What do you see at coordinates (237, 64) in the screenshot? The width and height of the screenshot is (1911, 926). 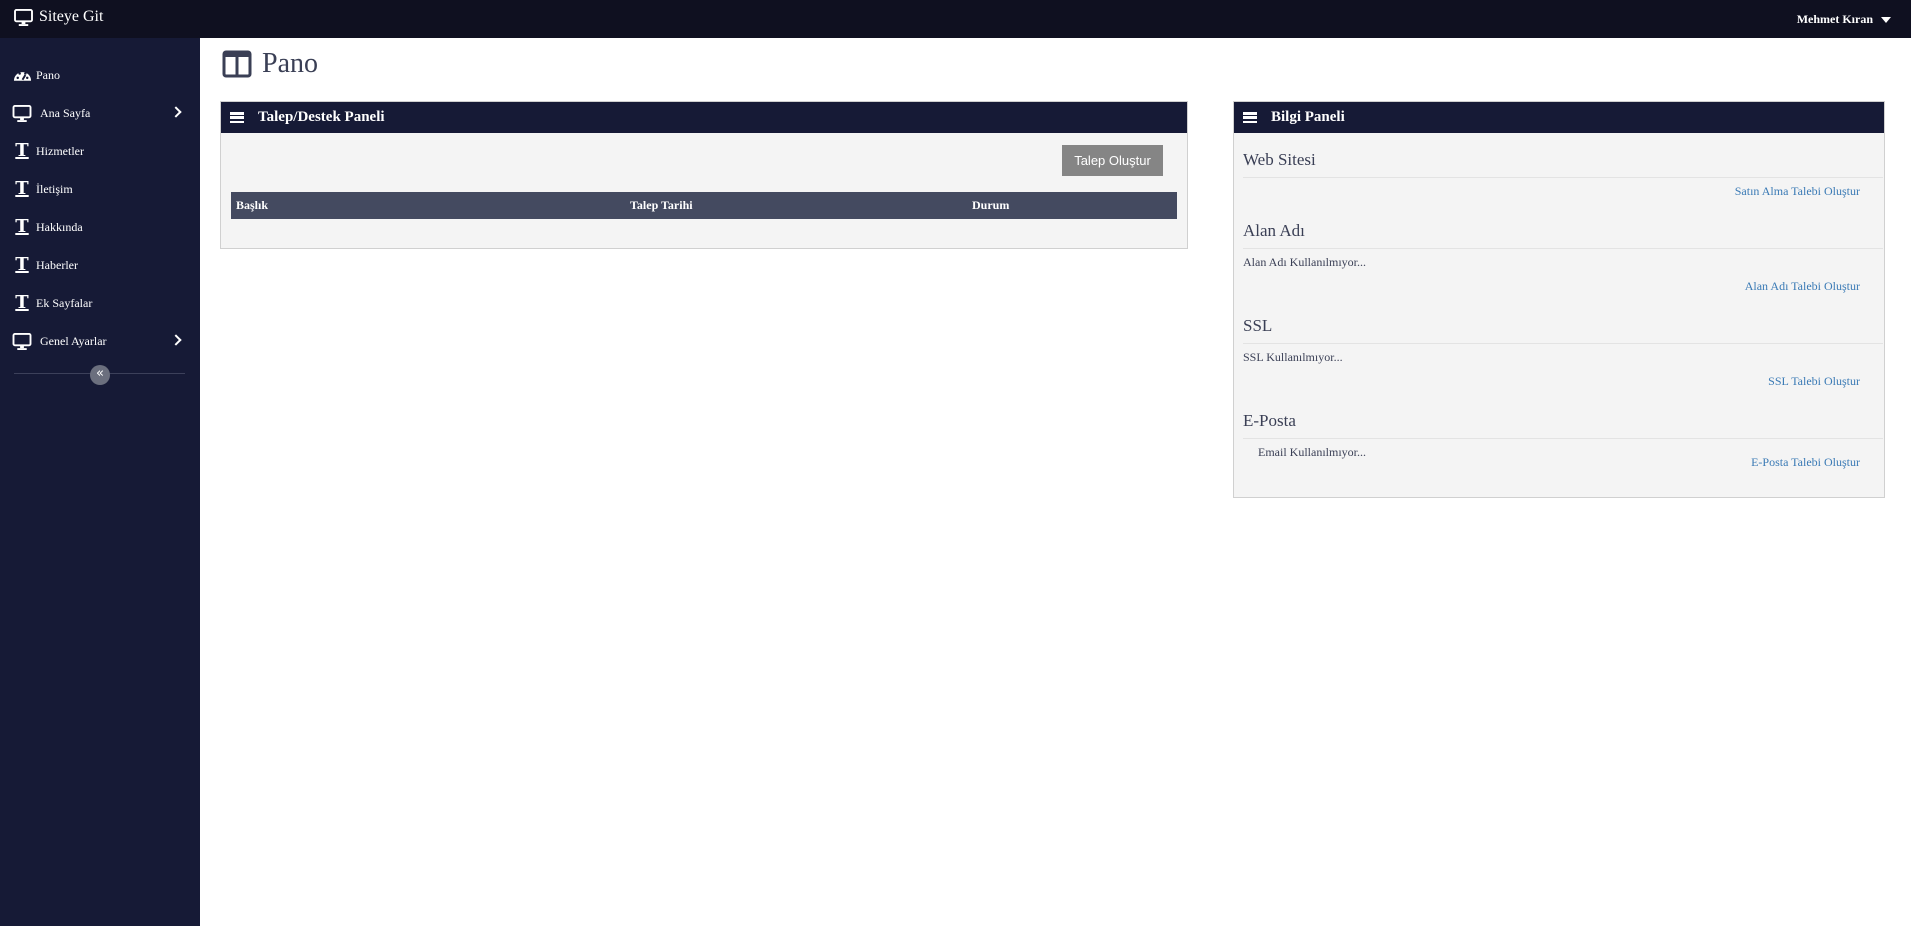 I see `columns-icon` at bounding box center [237, 64].